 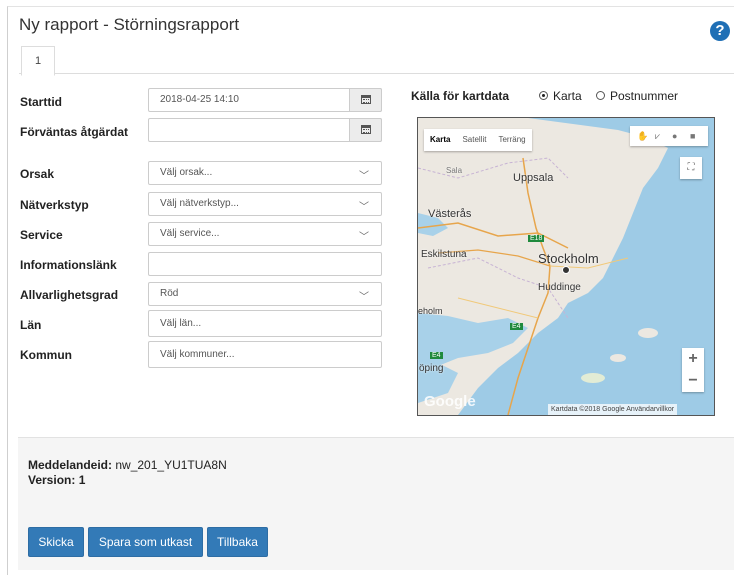 What do you see at coordinates (54, 205) in the screenshot?
I see `natverkstyp-label: Nätverkstyp` at bounding box center [54, 205].